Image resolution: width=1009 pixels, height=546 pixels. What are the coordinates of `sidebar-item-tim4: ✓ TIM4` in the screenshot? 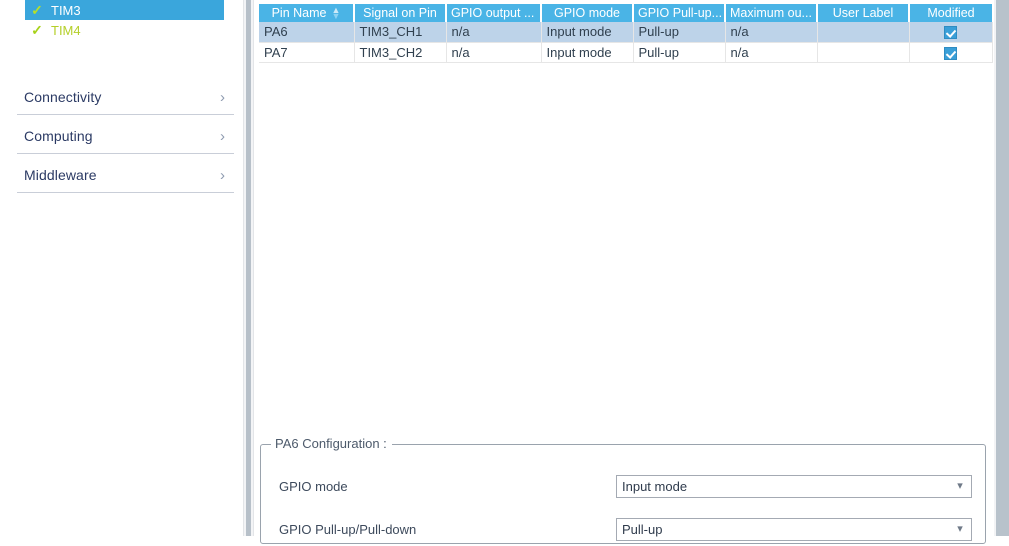 It's located at (124, 30).